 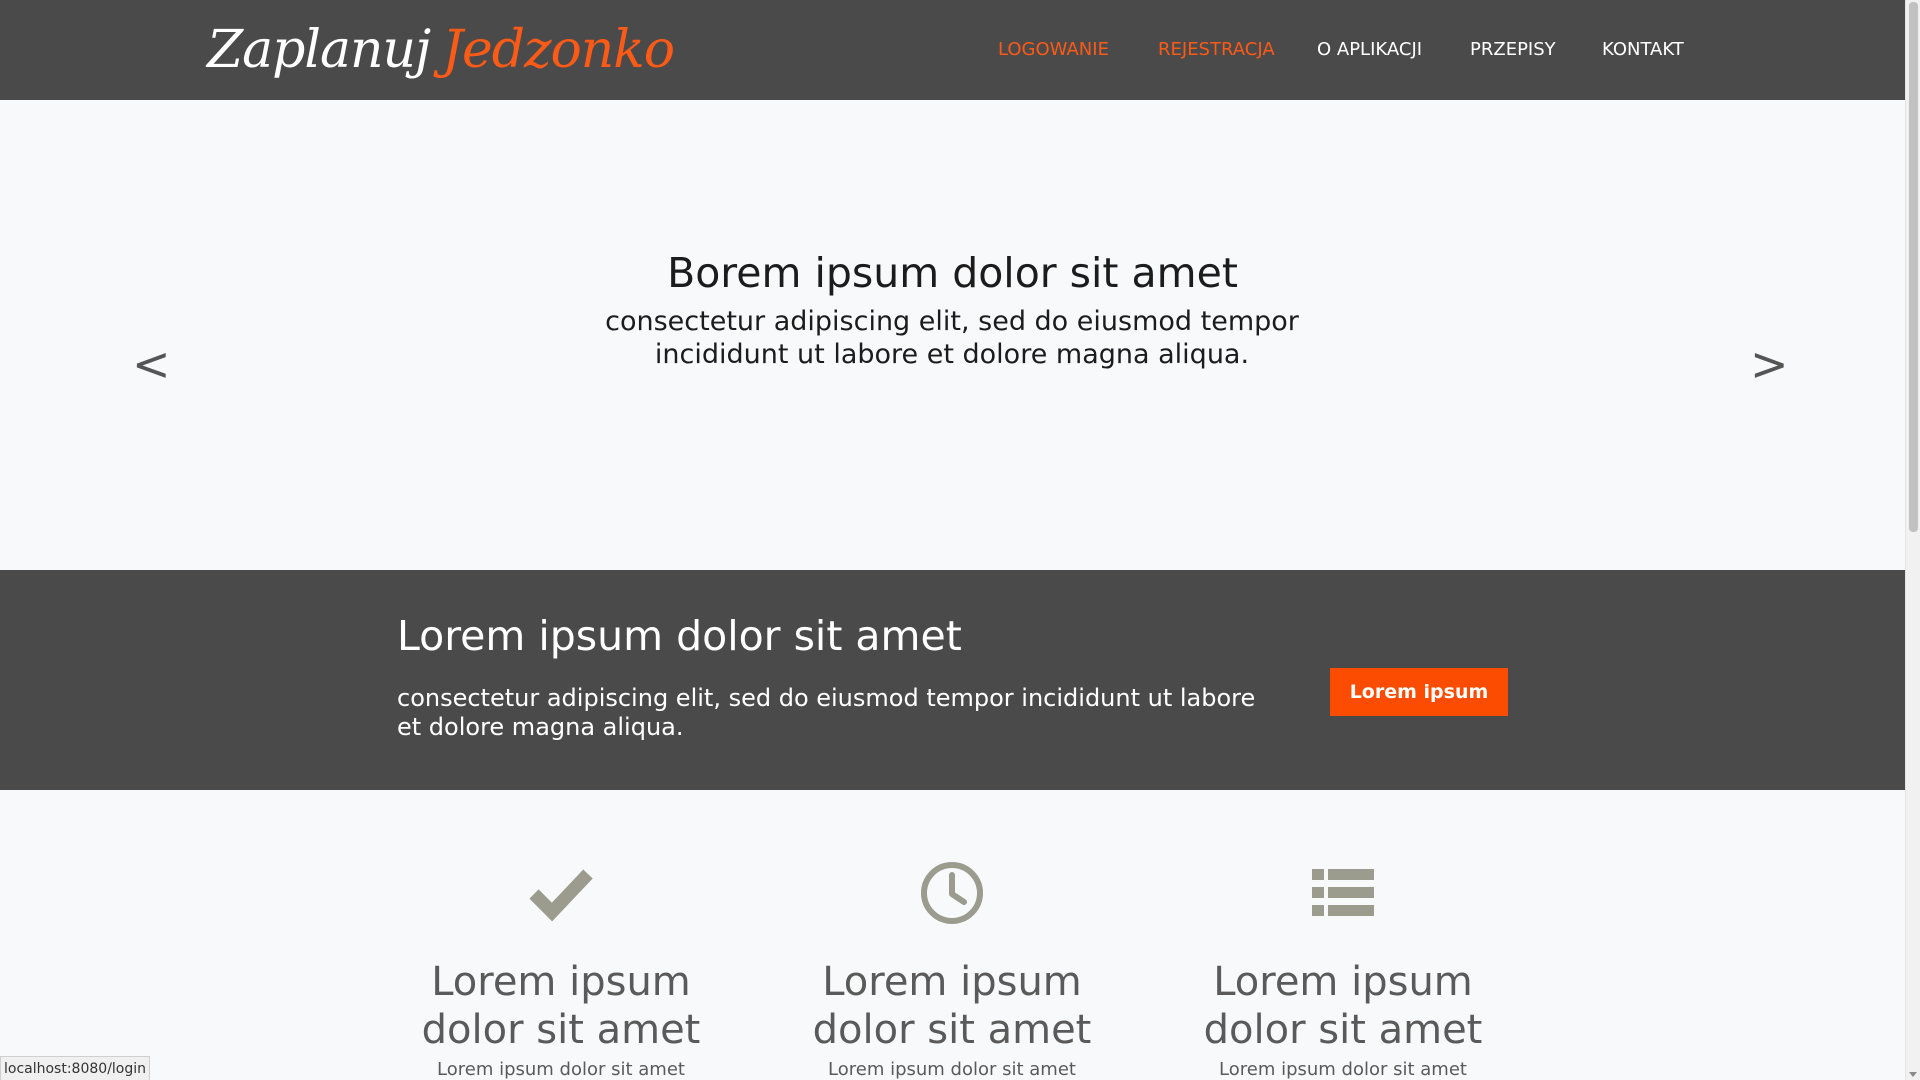 I want to click on scroll-down-arrow-icon, so click(x=1913, y=1074).